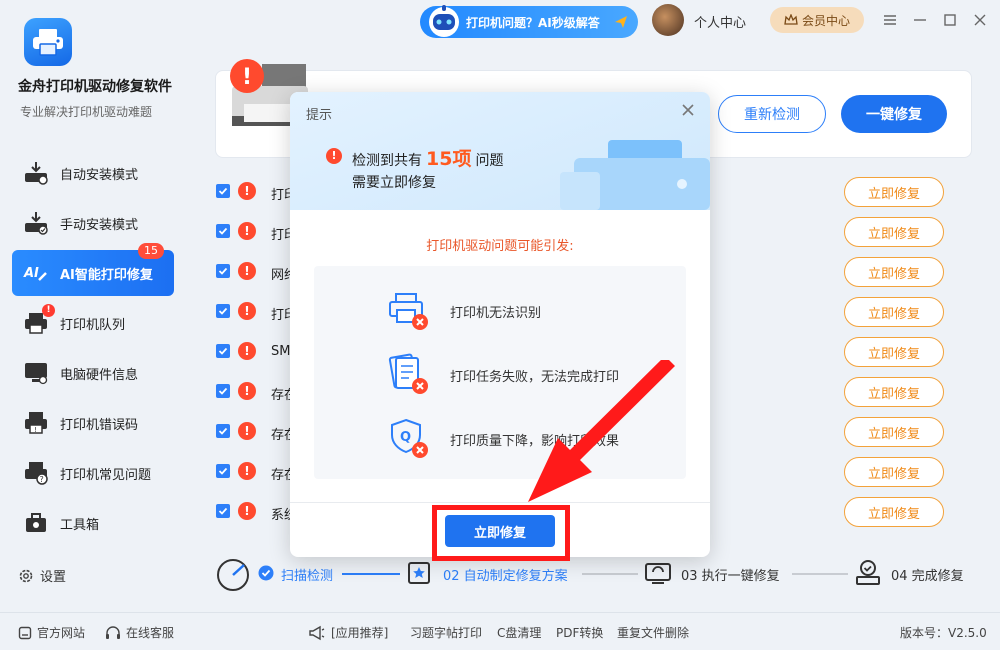 The height and width of the screenshot is (650, 1000). Describe the element at coordinates (80, 525) in the screenshot. I see `sidebar-item-label: 工具箱` at that location.